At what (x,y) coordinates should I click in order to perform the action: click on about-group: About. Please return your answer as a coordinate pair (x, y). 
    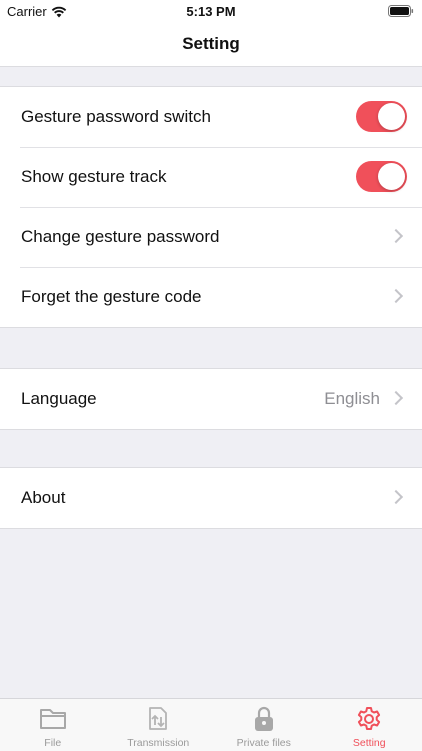
    Looking at the image, I should click on (211, 498).